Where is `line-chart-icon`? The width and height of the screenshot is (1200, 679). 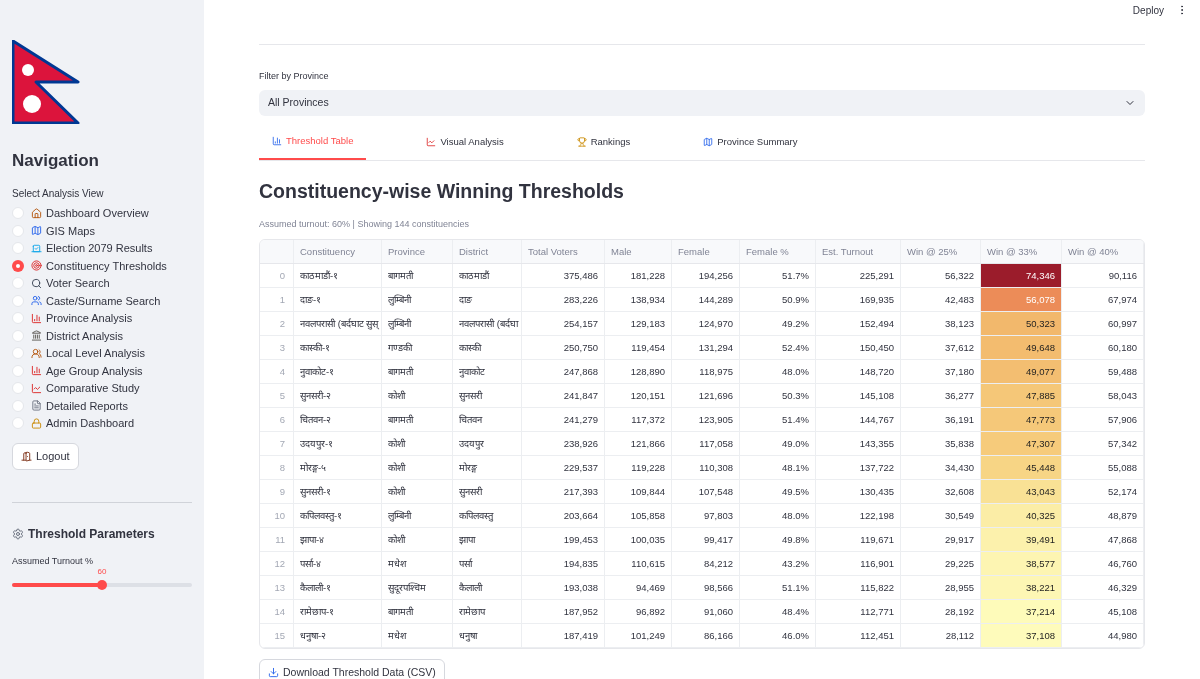 line-chart-icon is located at coordinates (36, 388).